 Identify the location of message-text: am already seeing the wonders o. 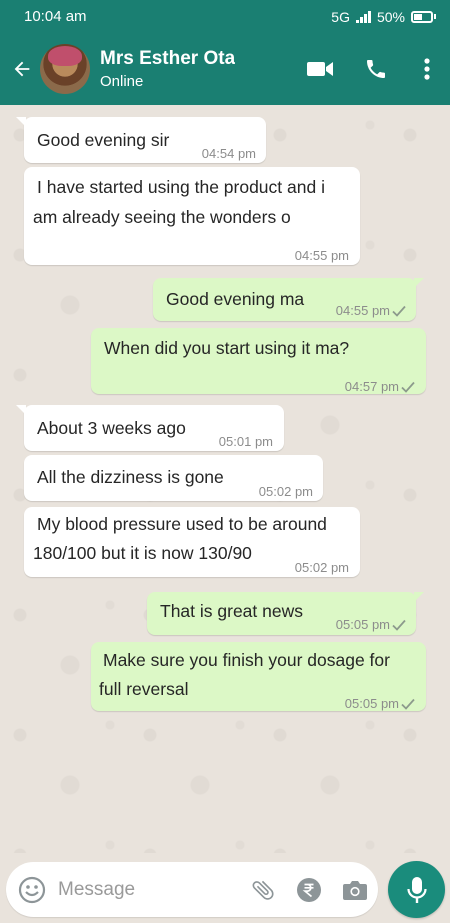
(162, 217).